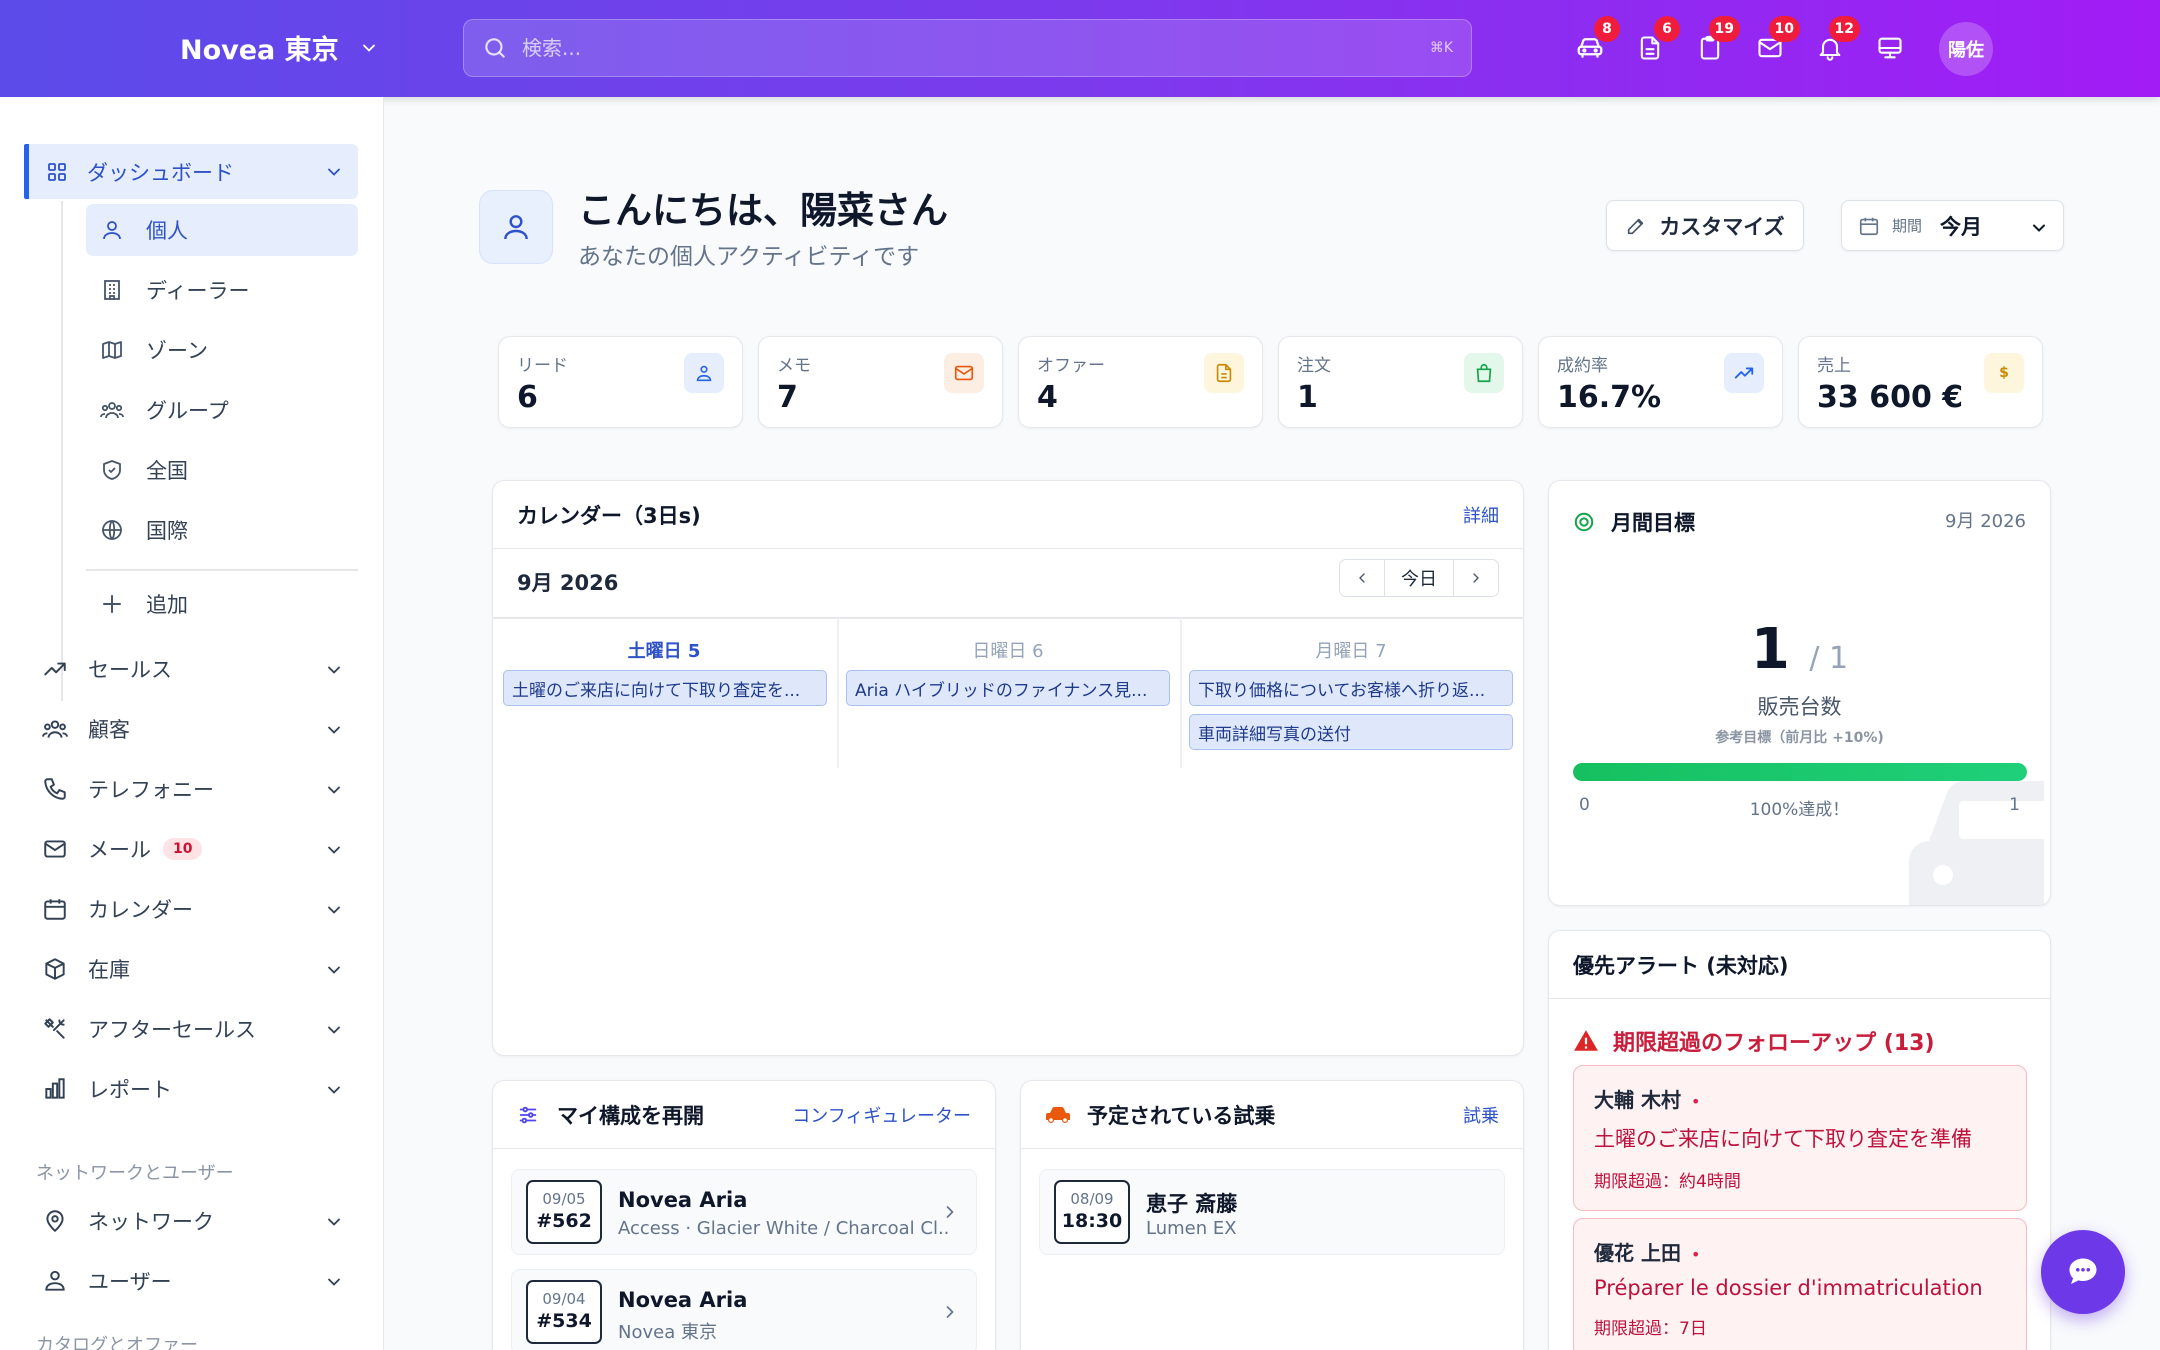 This screenshot has height=1350, width=2160. Describe the element at coordinates (1776, 41) in the screenshot. I see `mail-icon: 10` at that location.